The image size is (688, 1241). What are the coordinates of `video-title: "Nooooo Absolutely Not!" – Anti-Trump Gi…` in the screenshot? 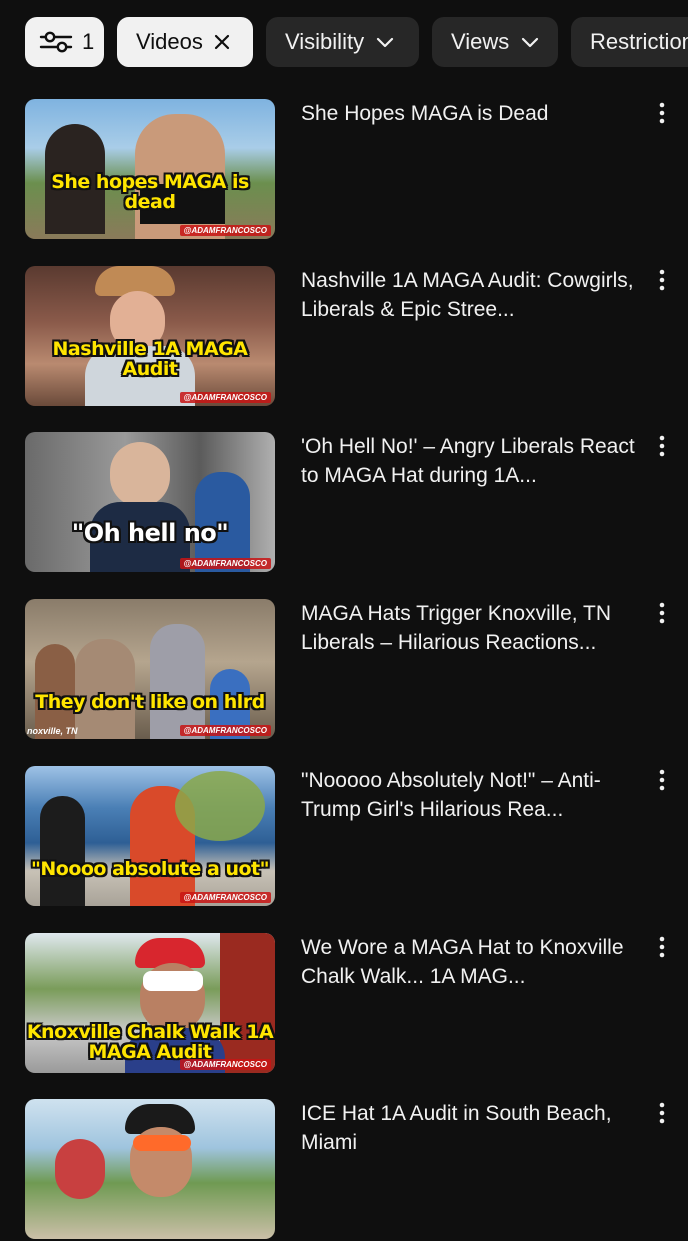 It's located at (473, 795).